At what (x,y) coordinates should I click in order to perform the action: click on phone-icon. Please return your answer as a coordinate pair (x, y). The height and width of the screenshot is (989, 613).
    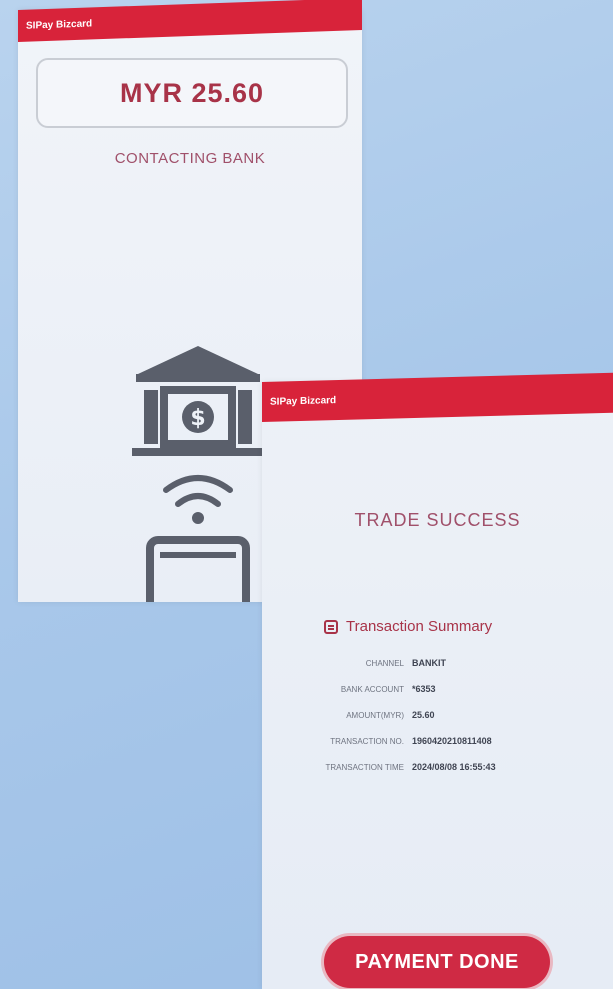
    Looking at the image, I should click on (198, 569).